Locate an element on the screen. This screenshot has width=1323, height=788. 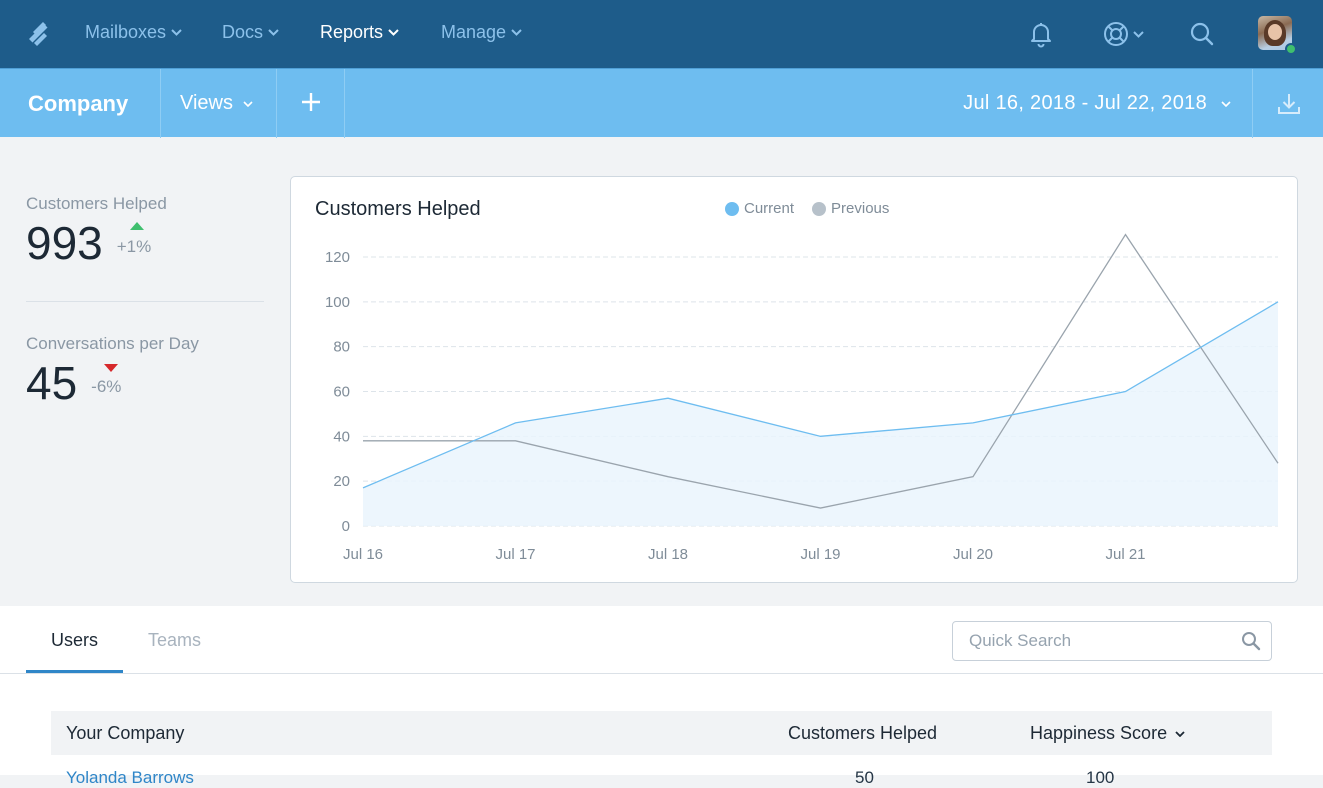
stat-label: Conversations per Day is located at coordinates (112, 344).